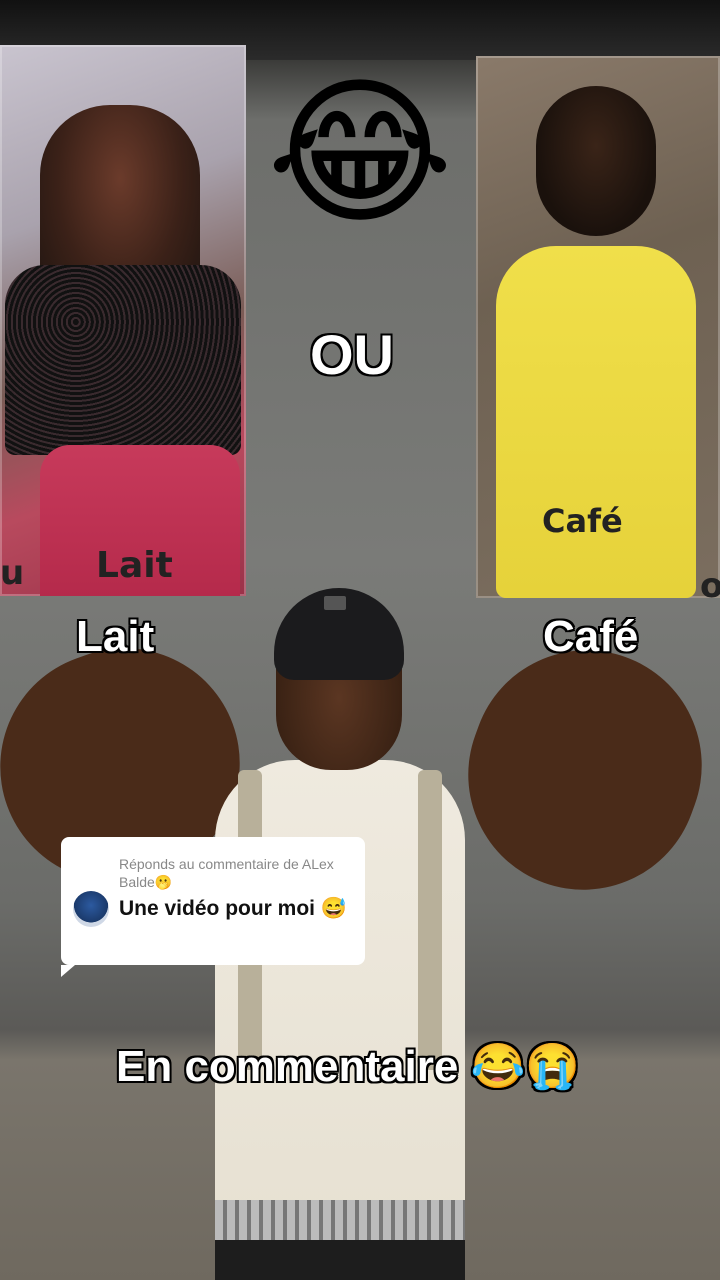 Image resolution: width=720 pixels, height=1280 pixels. What do you see at coordinates (348, 1066) in the screenshot?
I see `bottom-caption: En commentaire 😂😭` at bounding box center [348, 1066].